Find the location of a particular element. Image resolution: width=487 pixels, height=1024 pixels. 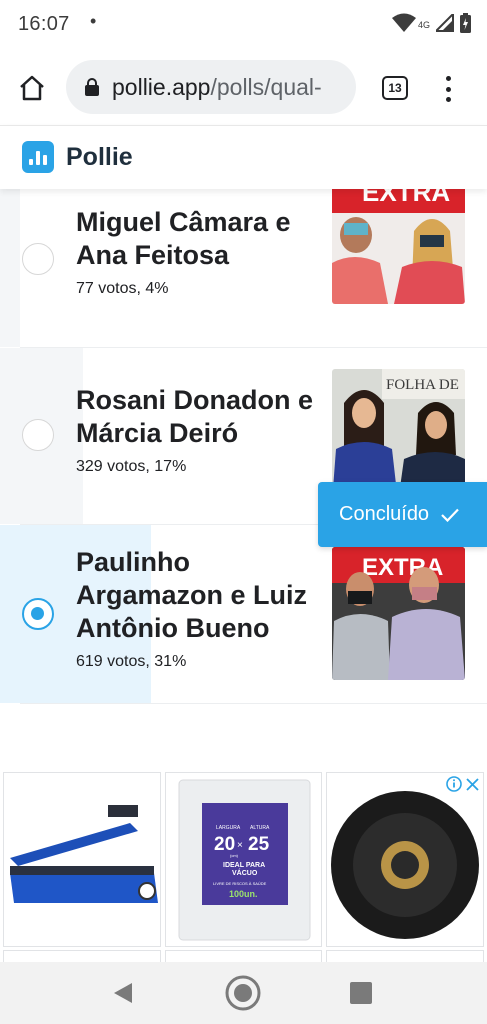

more-vert-icon is located at coordinates (448, 89).